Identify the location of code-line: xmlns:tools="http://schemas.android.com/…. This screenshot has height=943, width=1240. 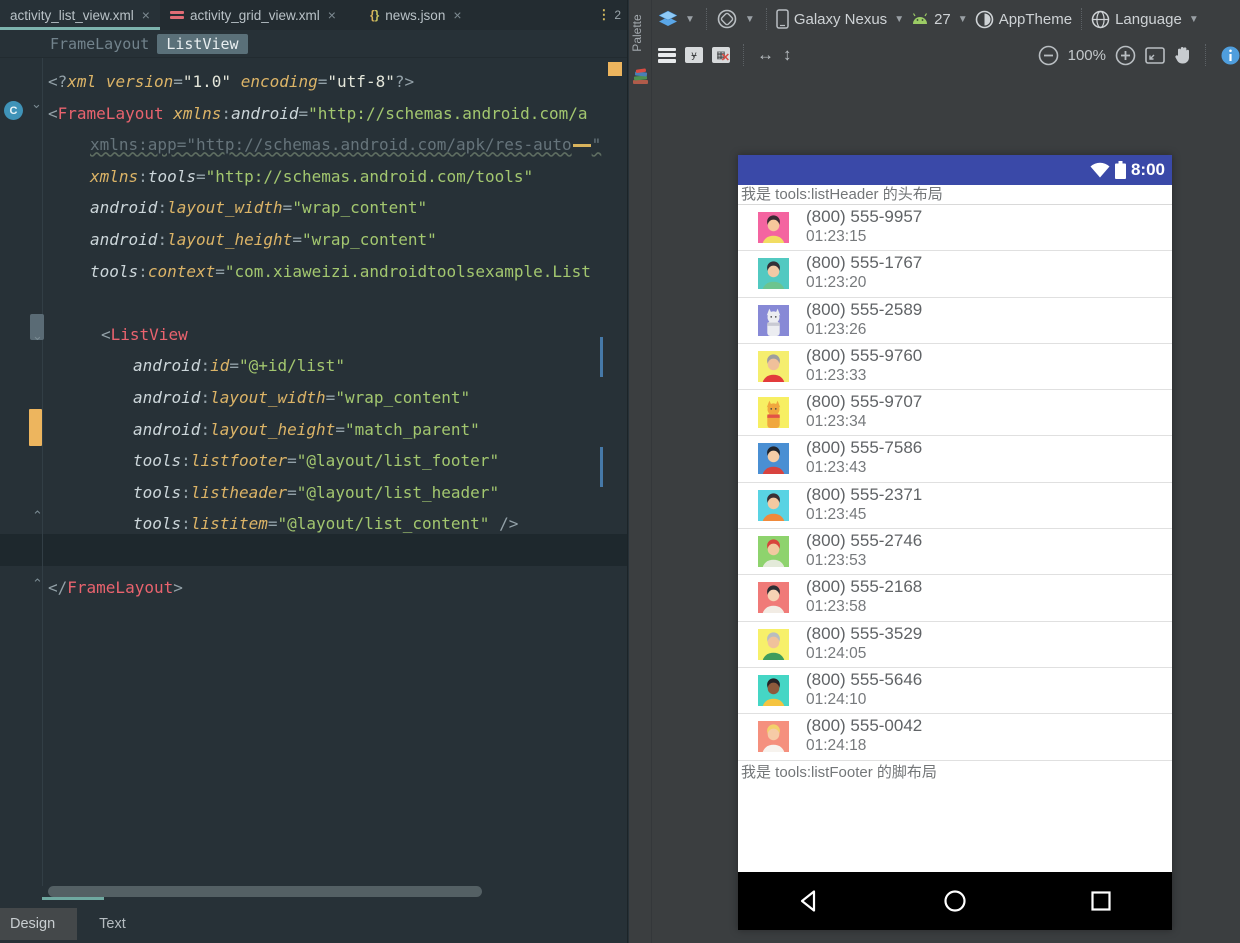
(337, 177).